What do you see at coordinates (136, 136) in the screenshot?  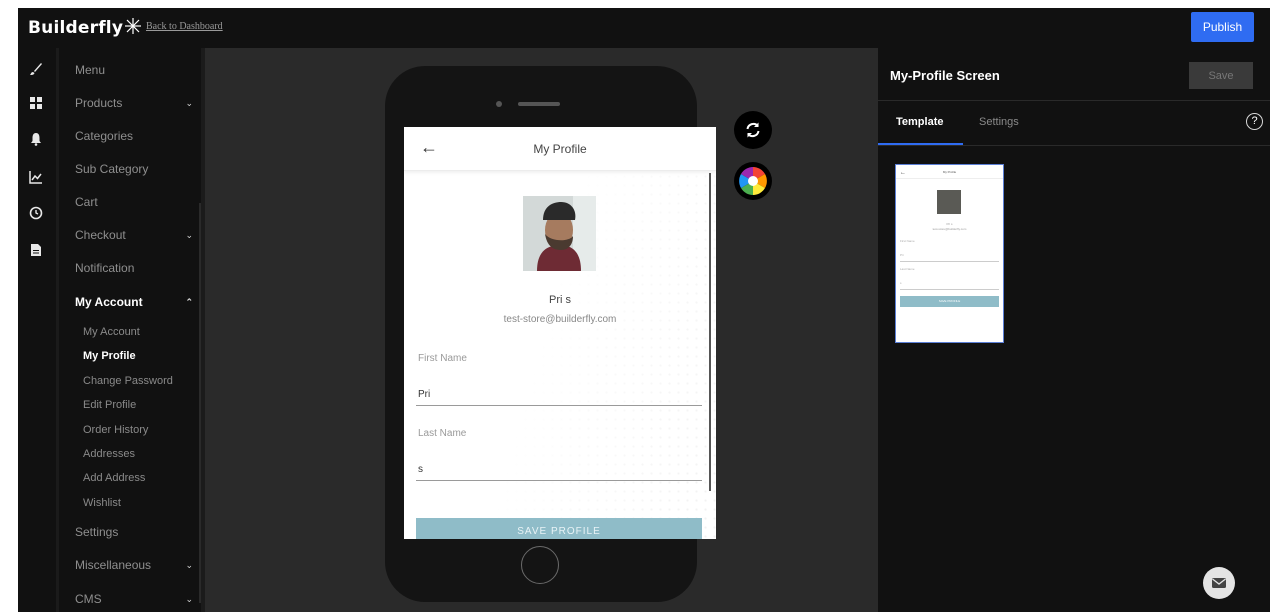 I see `sidebar-item-categories: Categories` at bounding box center [136, 136].